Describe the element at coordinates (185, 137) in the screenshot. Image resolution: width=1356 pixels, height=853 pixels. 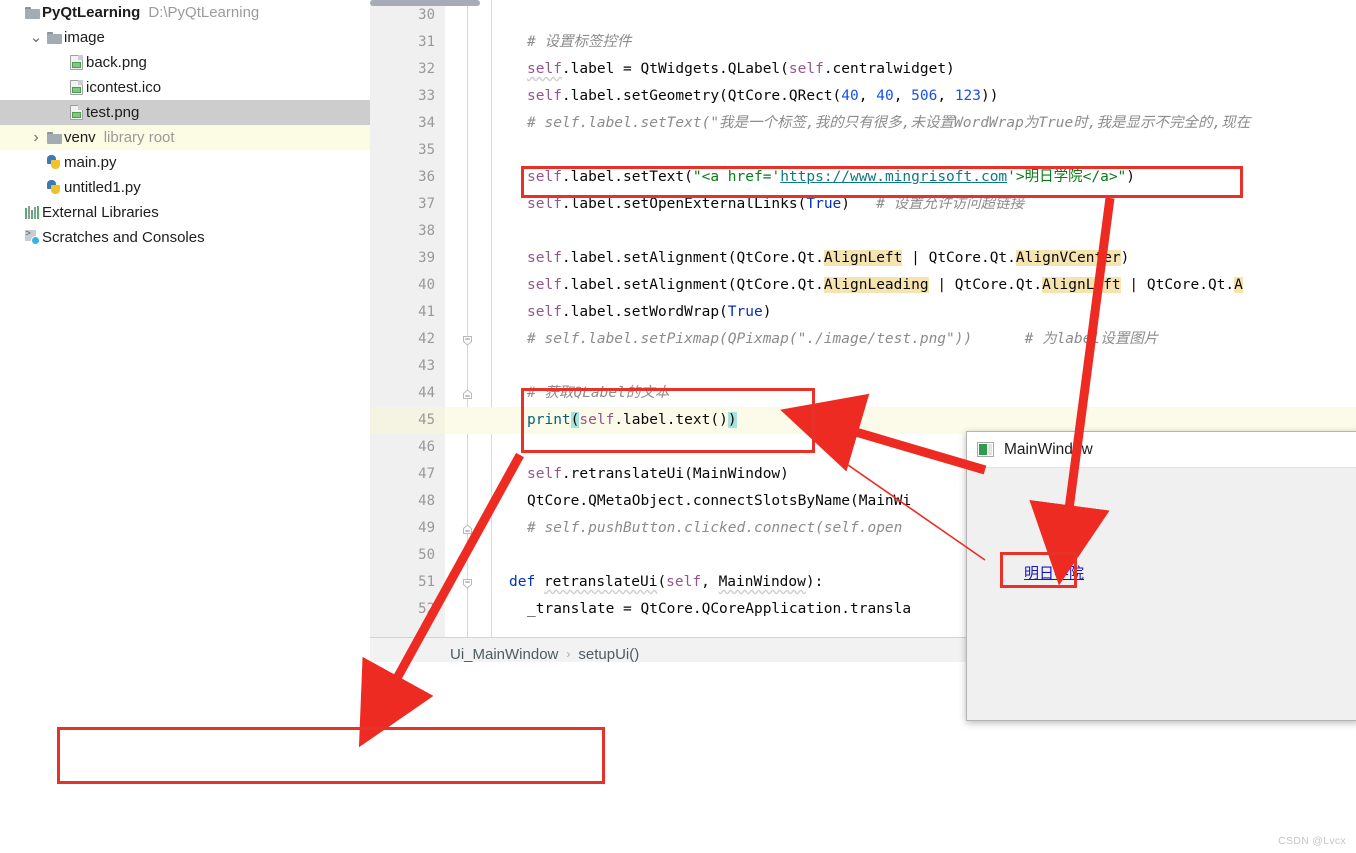
I see `tree-item-venv: › venv library root` at that location.